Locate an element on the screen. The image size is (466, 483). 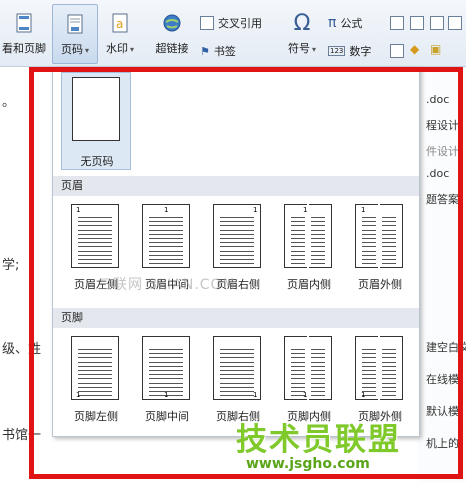
page-thumbnail is located at coordinates (96, 109).